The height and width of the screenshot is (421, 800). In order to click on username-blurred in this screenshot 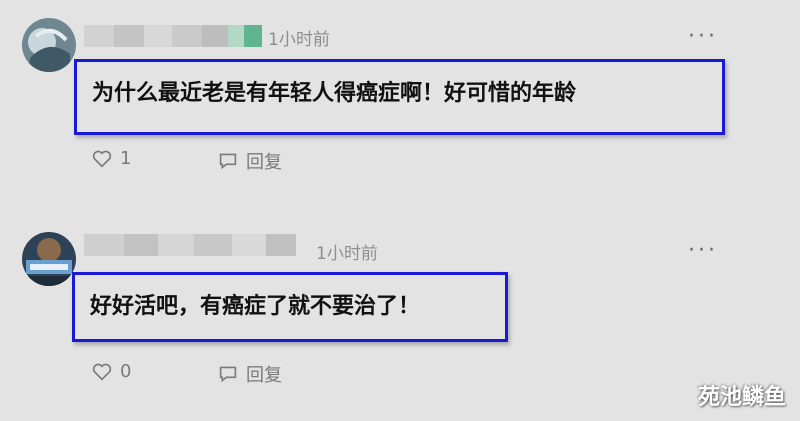, I will do `click(190, 245)`.